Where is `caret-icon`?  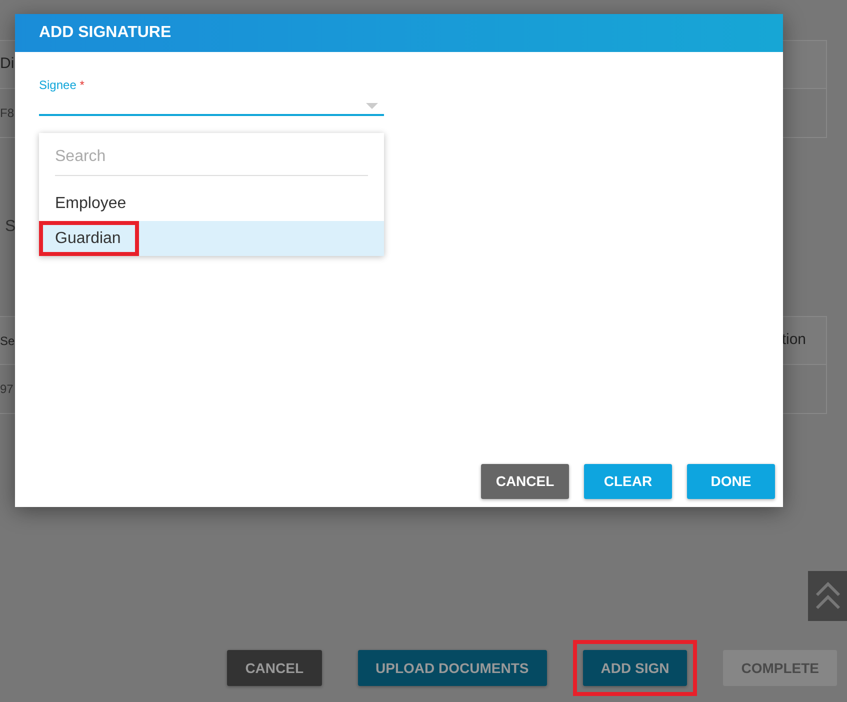
caret-icon is located at coordinates (372, 106).